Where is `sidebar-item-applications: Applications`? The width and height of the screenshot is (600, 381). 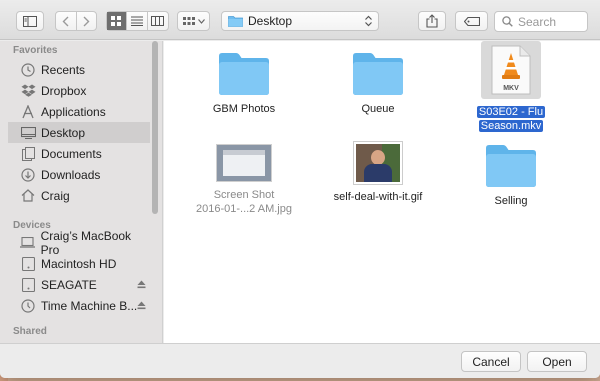 sidebar-item-applications: Applications is located at coordinates (79, 111).